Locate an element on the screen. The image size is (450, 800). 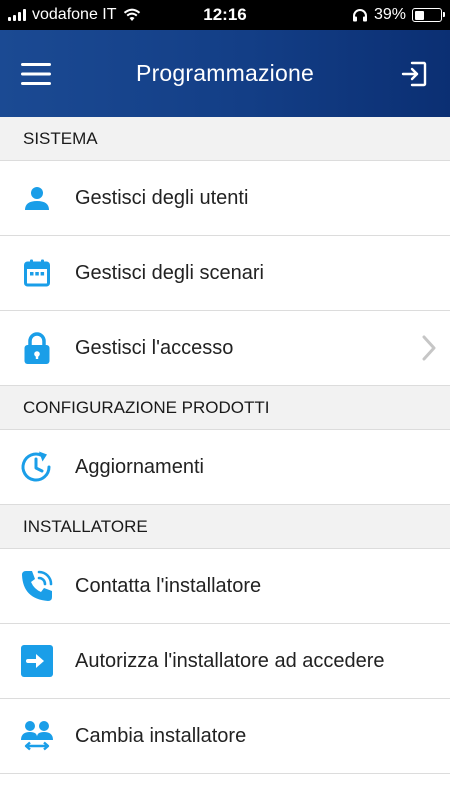
status-time: 12:16 is located at coordinates (225, 14).